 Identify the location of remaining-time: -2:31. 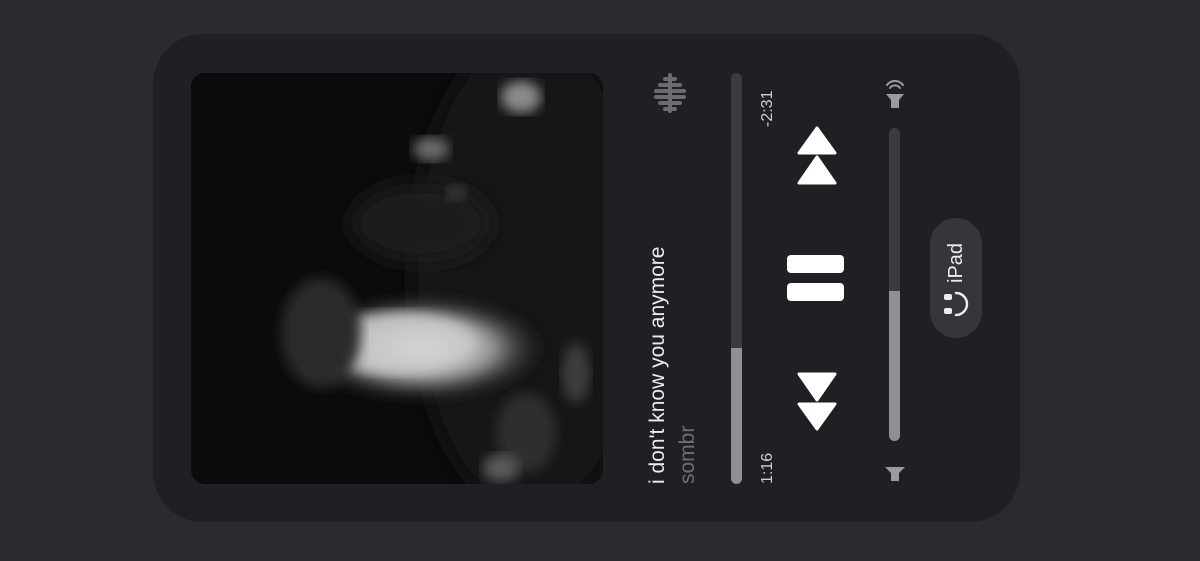
(767, 108).